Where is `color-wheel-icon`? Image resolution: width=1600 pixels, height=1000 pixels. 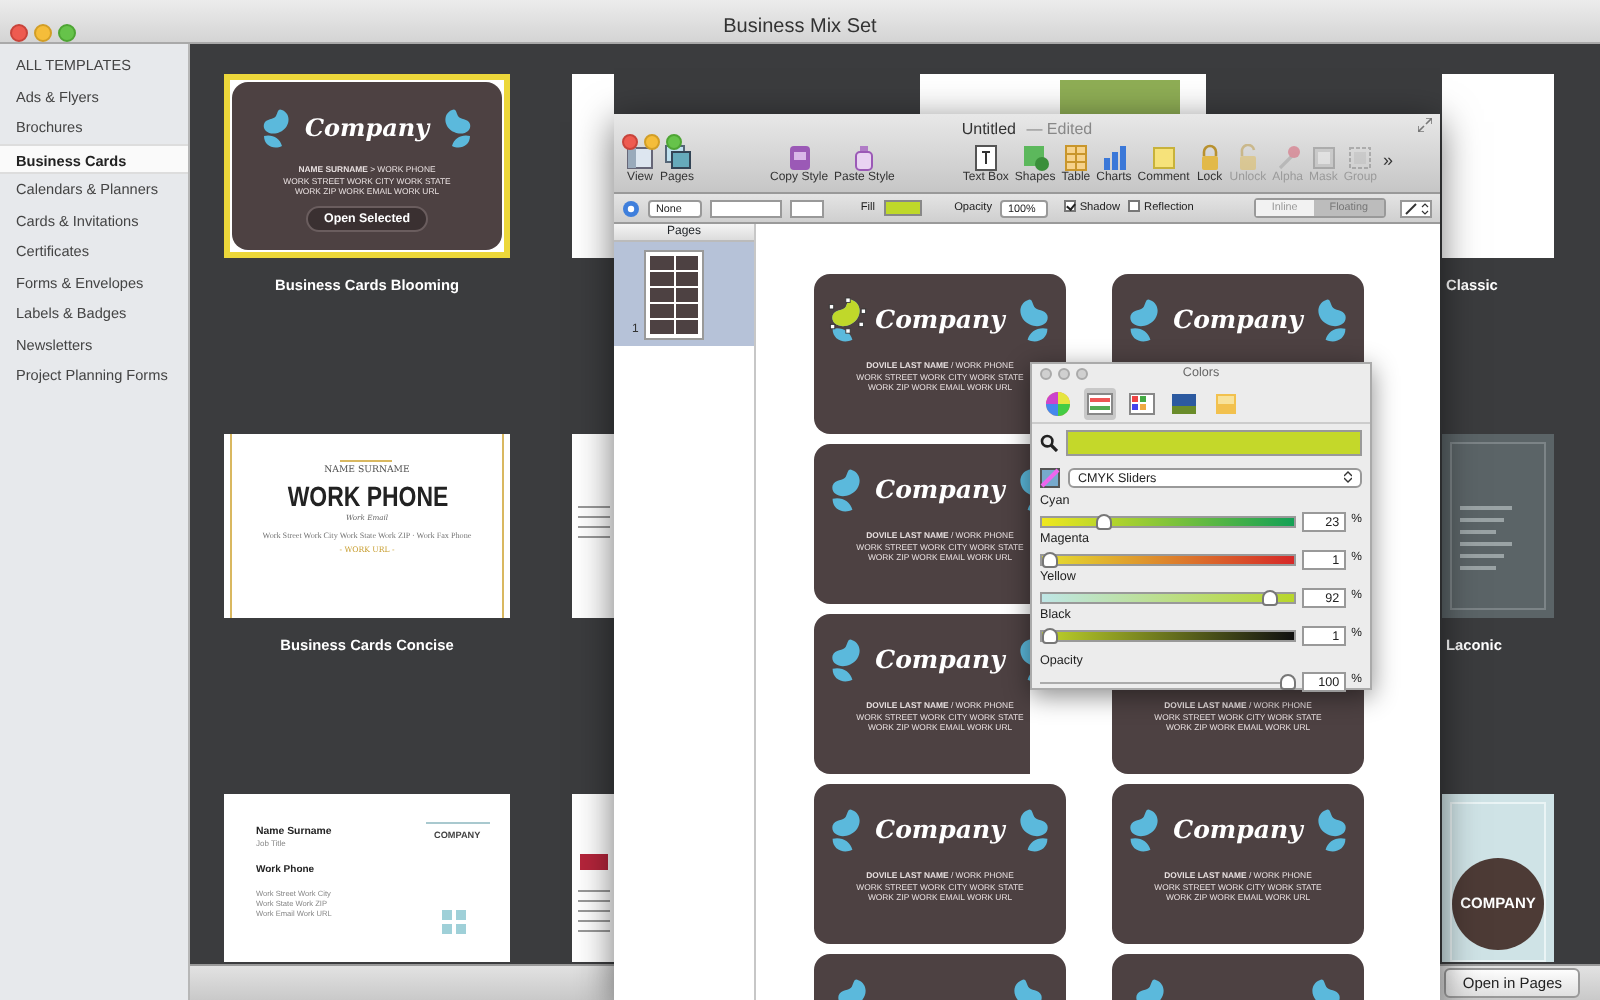
color-wheel-icon is located at coordinates (1058, 403).